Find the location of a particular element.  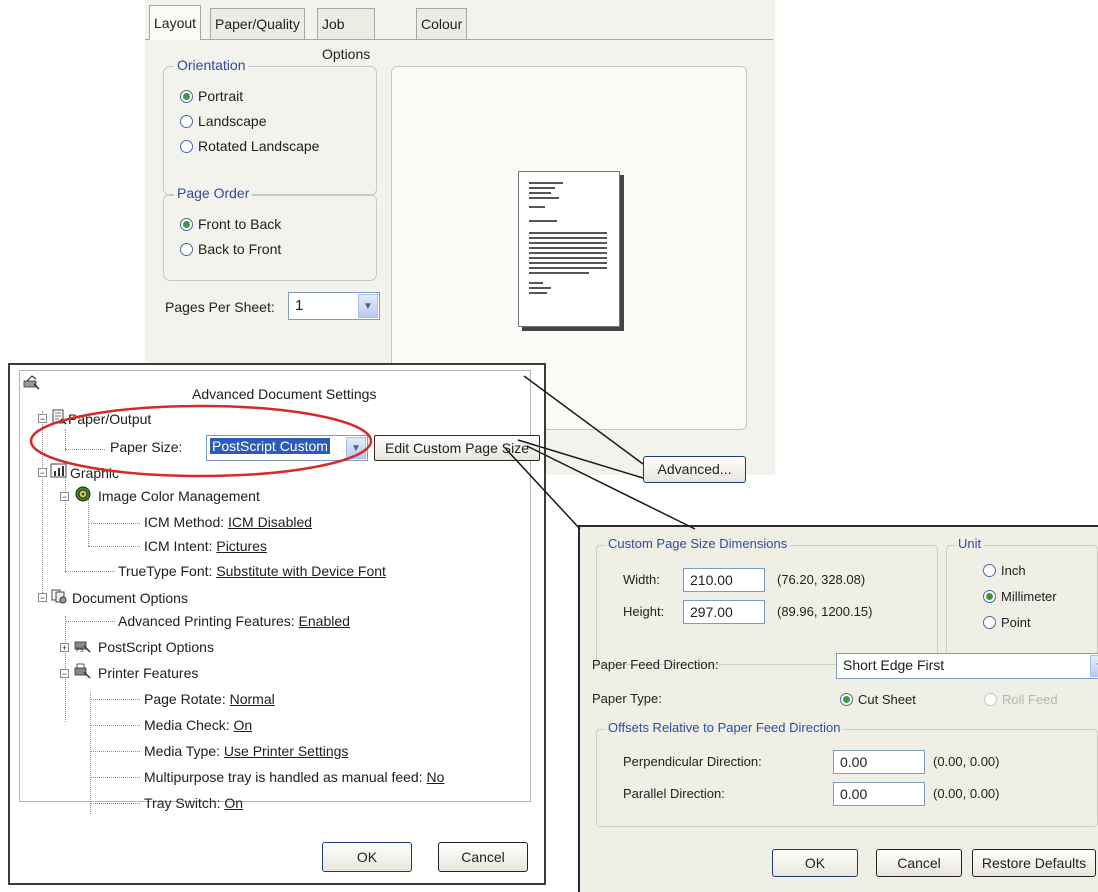

callout-lines is located at coordinates (600, 452).